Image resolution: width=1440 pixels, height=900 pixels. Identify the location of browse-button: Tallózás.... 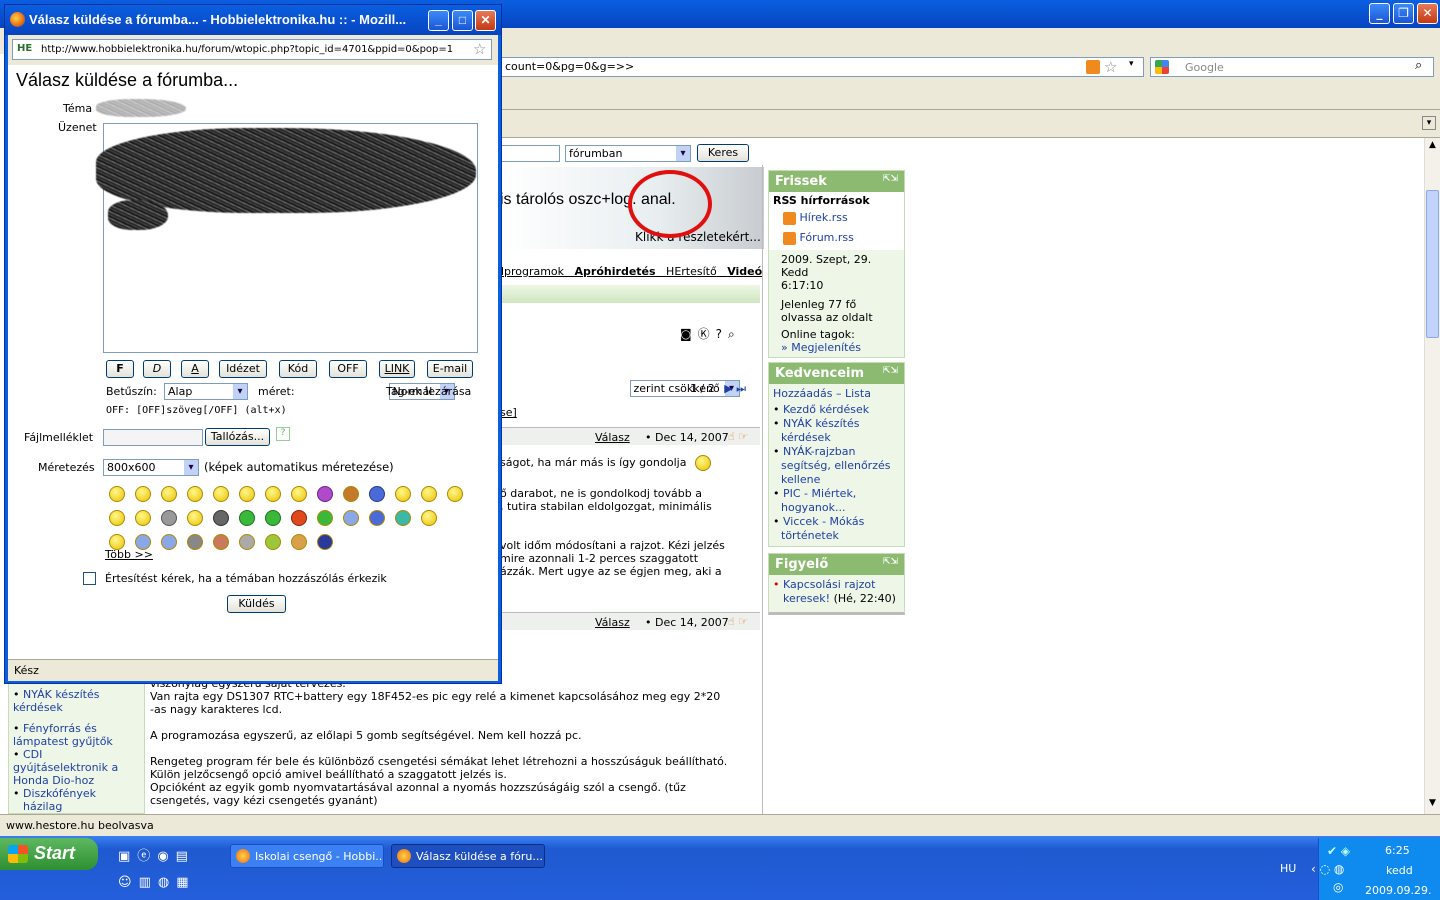
(237, 437).